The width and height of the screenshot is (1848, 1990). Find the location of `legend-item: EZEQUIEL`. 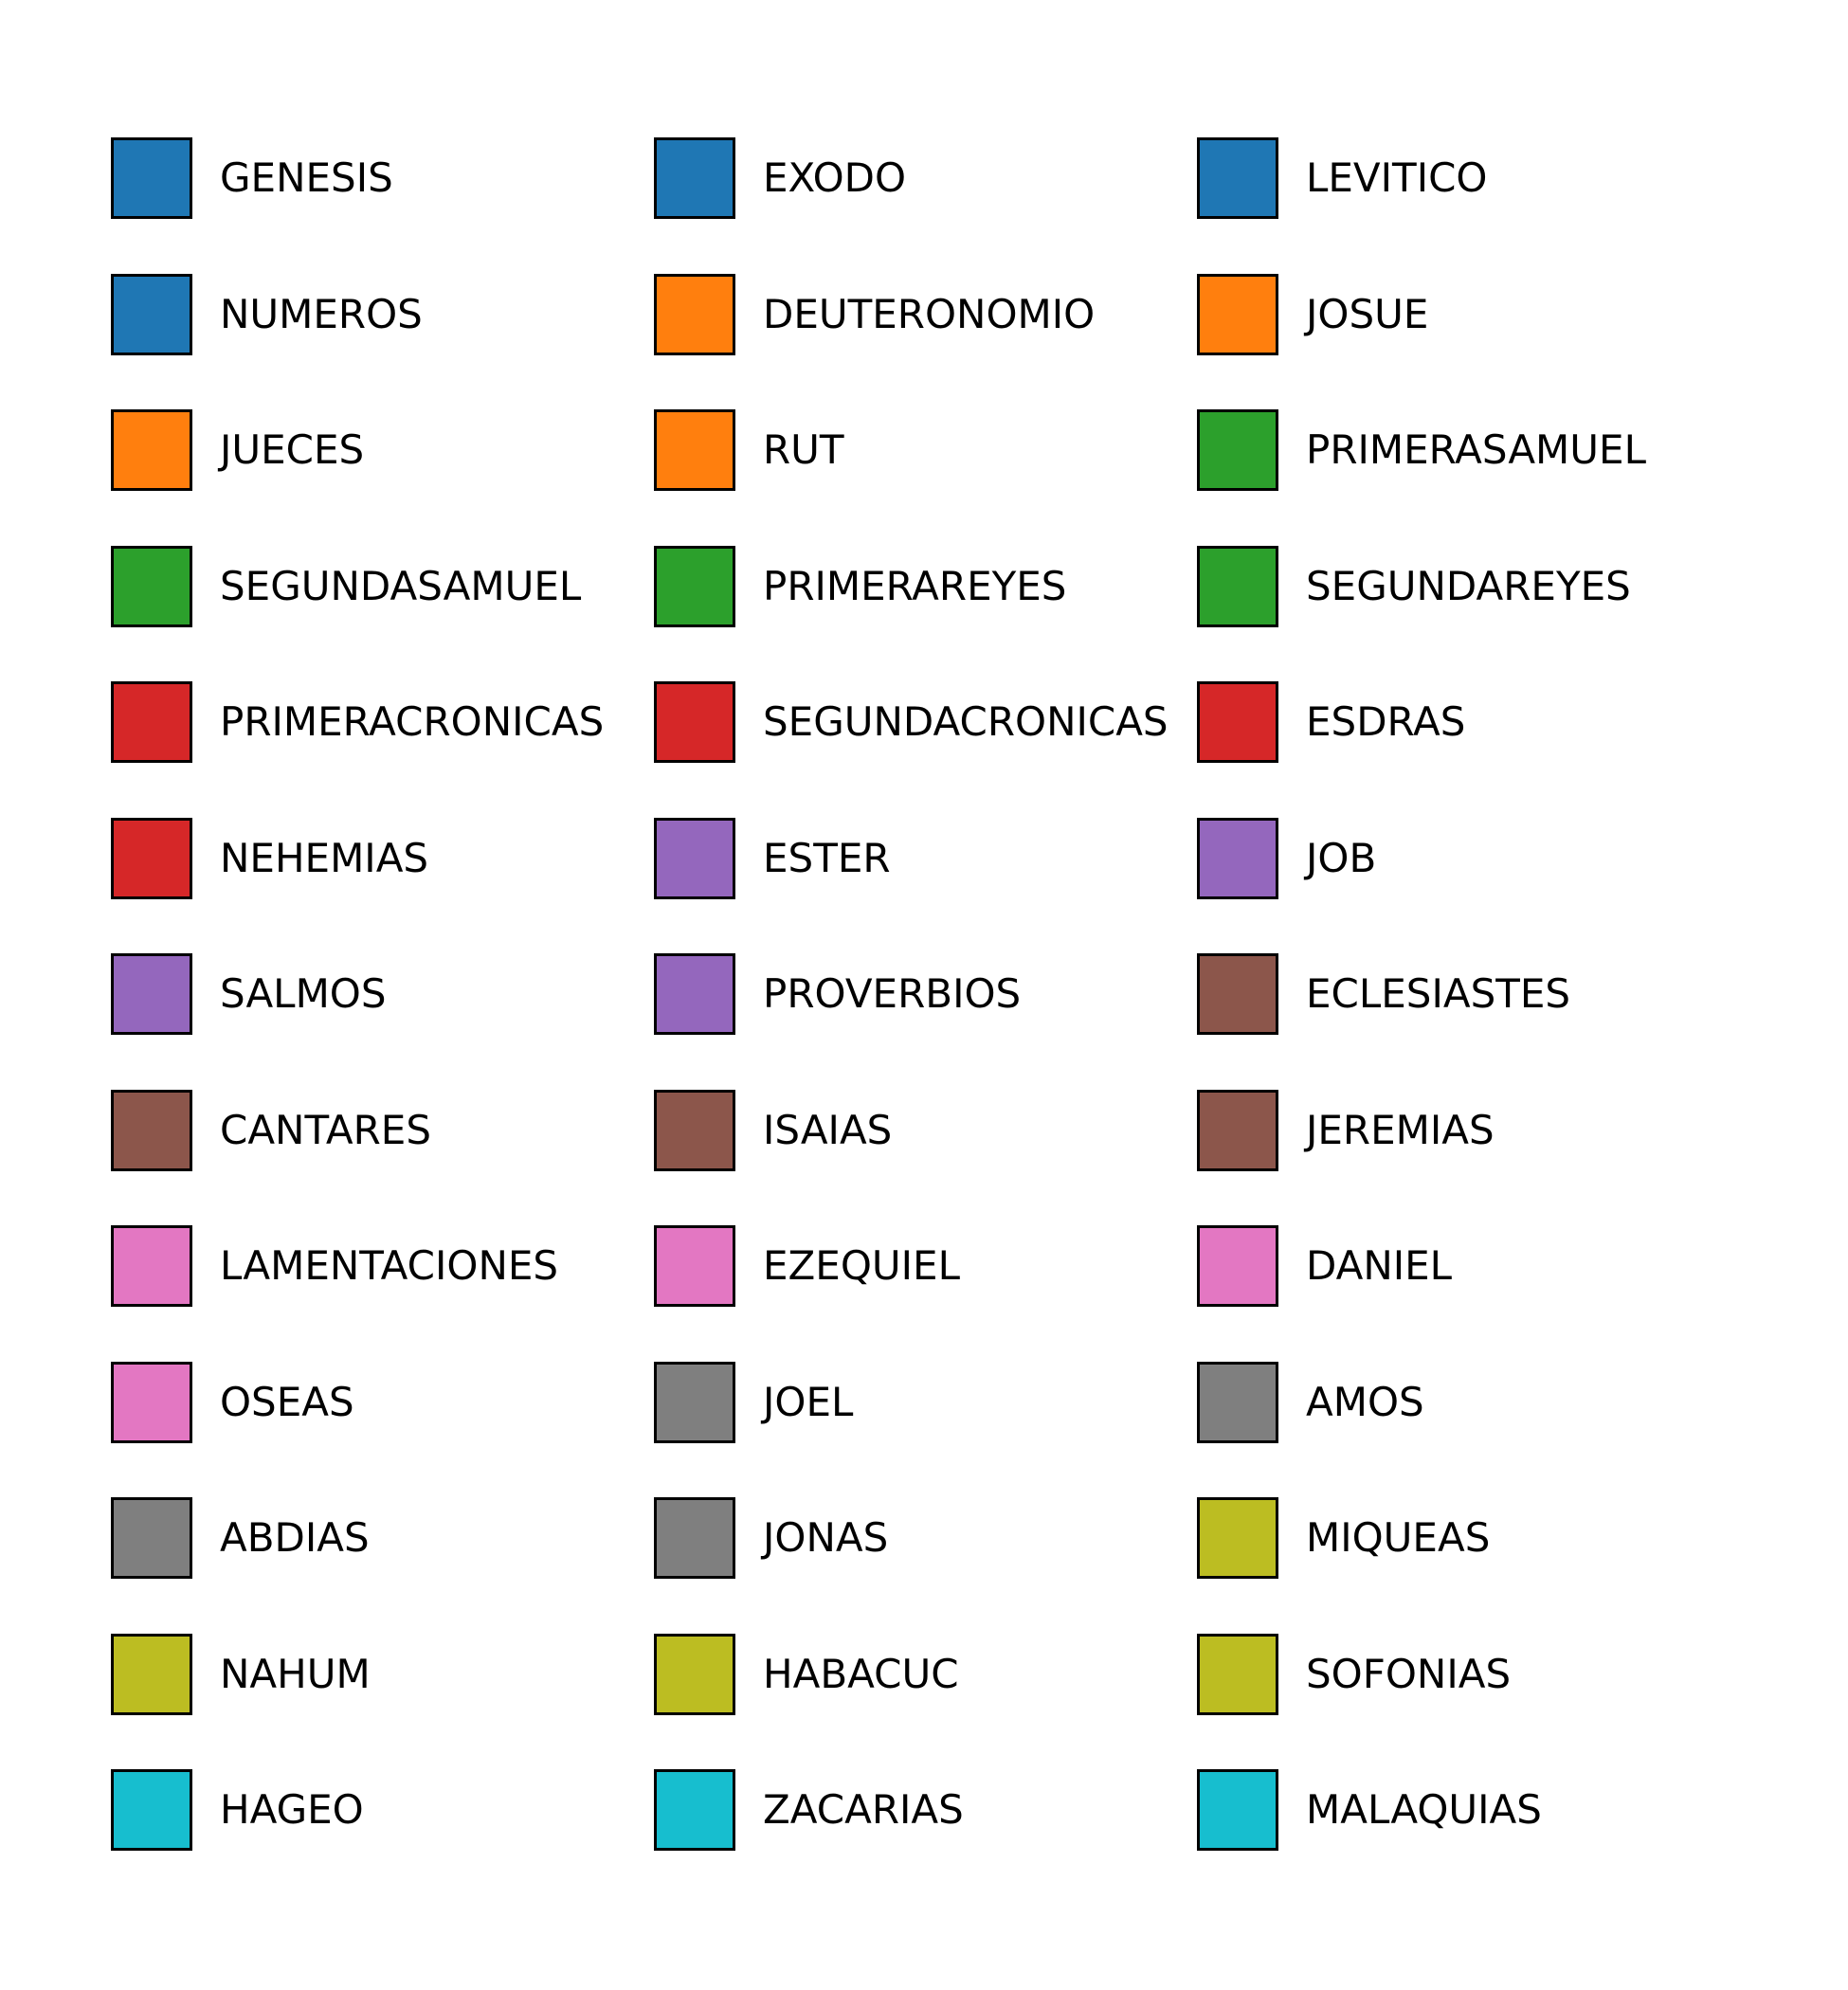

legend-item: EZEQUIEL is located at coordinates (807, 1266).